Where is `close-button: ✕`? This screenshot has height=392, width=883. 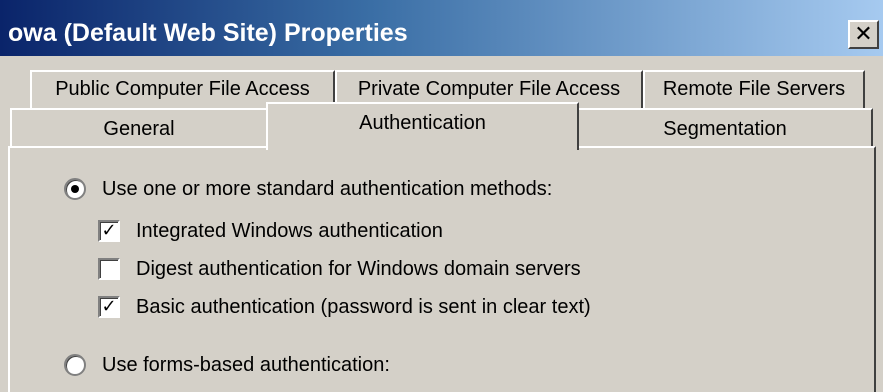
close-button: ✕ is located at coordinates (863, 34).